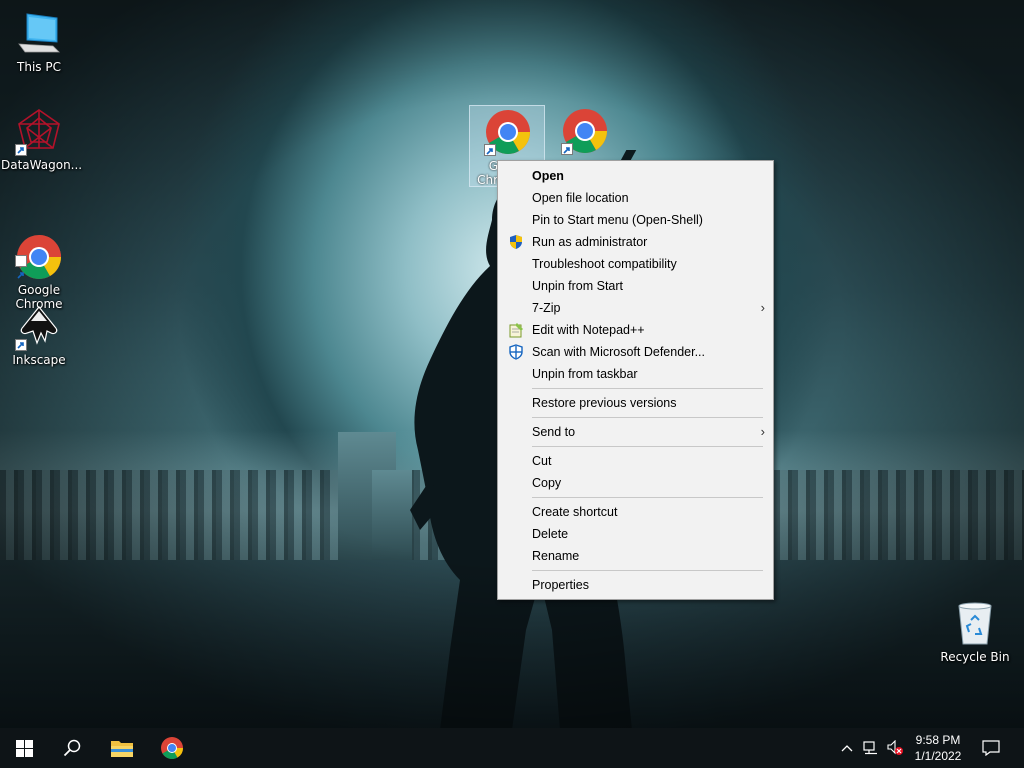 This screenshot has width=1024, height=768. I want to click on menu-item-label: Pin to Start menu (Open-Shell), so click(617, 220).